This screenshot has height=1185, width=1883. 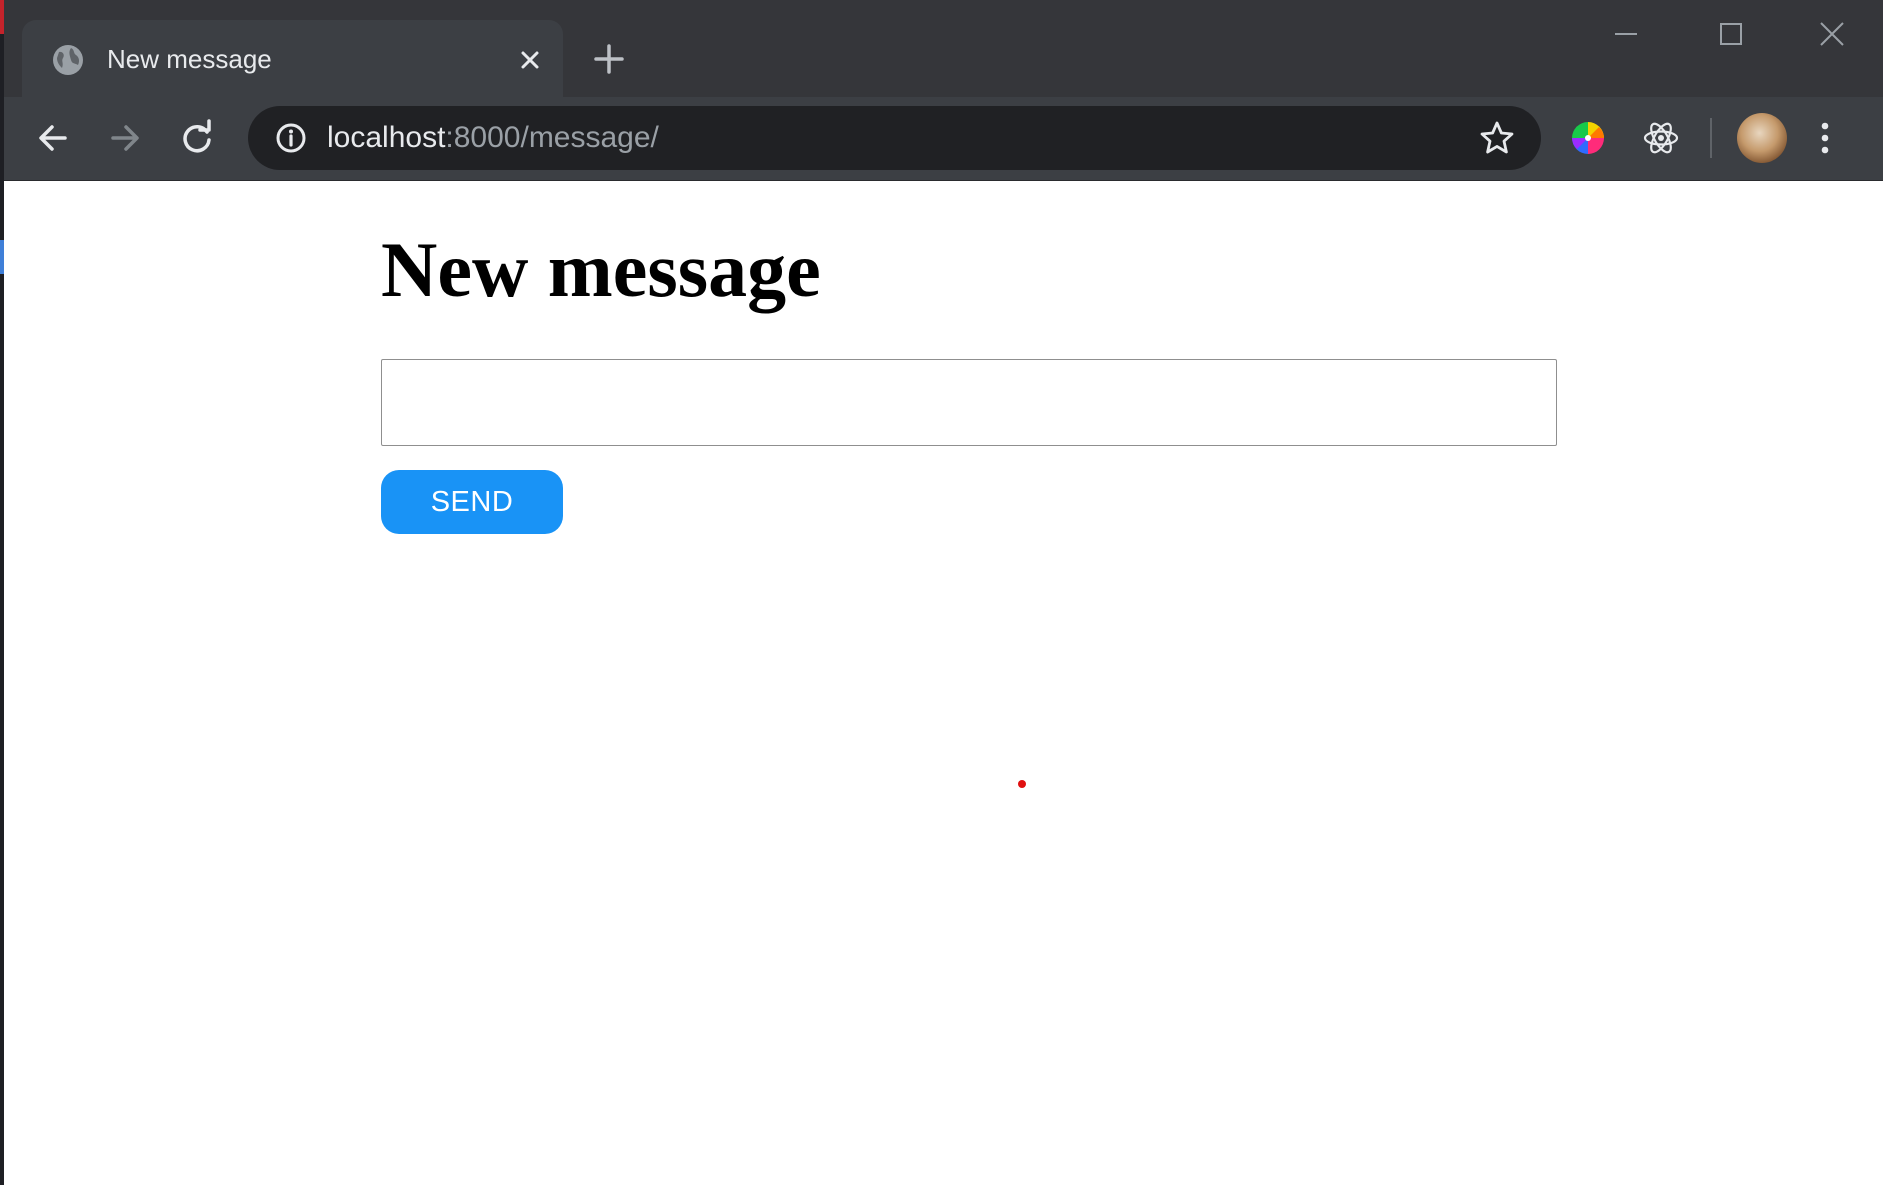 I want to click on new-tab-button, so click(x=609, y=59).